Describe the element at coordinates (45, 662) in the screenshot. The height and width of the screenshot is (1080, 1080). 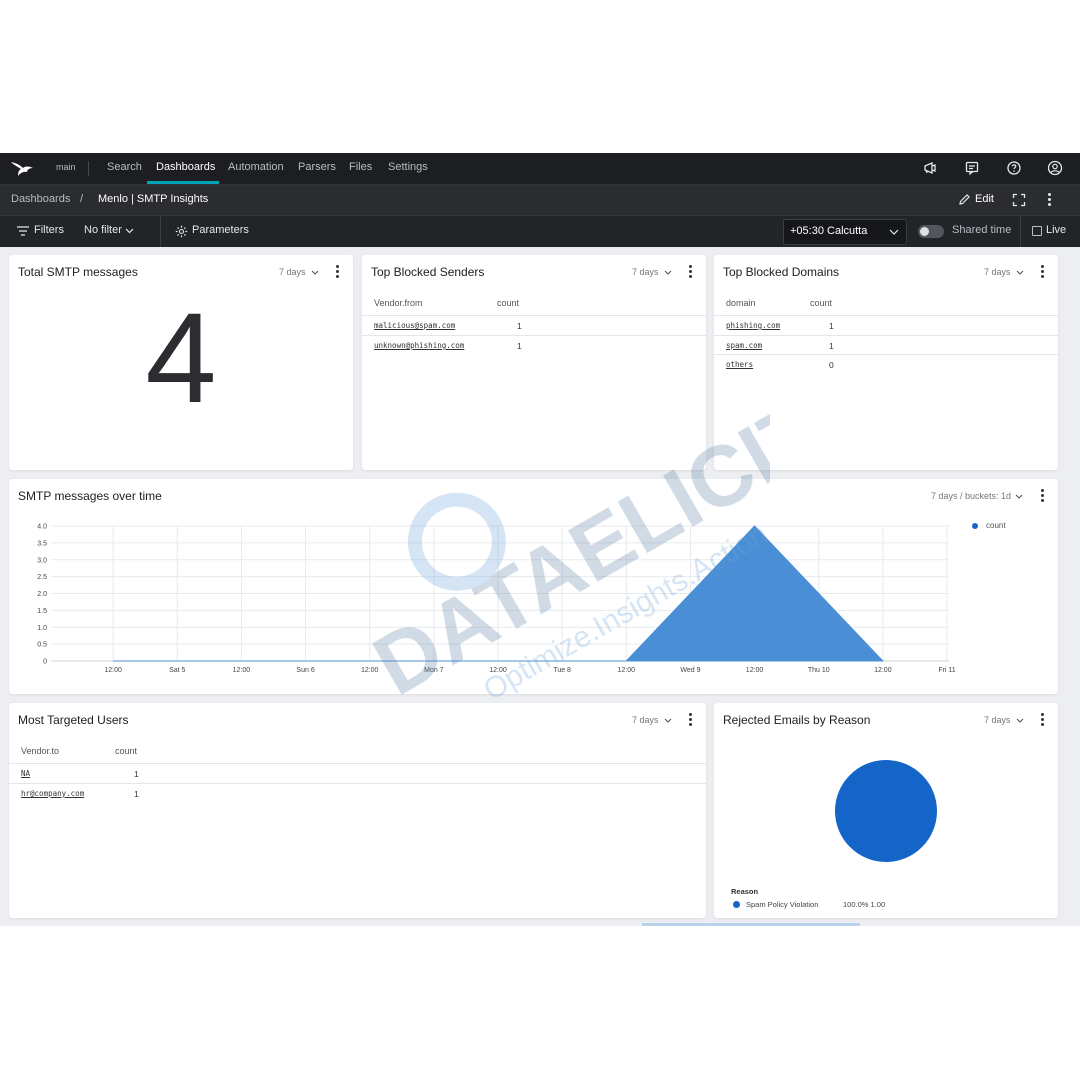
I see `y-tick-label: 0` at that location.